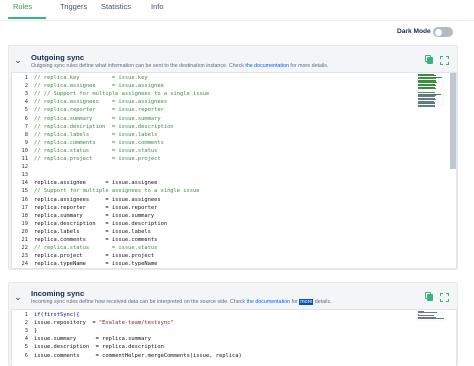  I want to click on tab-bar: Rules Triggers Statistics Info, so click(237, 10).